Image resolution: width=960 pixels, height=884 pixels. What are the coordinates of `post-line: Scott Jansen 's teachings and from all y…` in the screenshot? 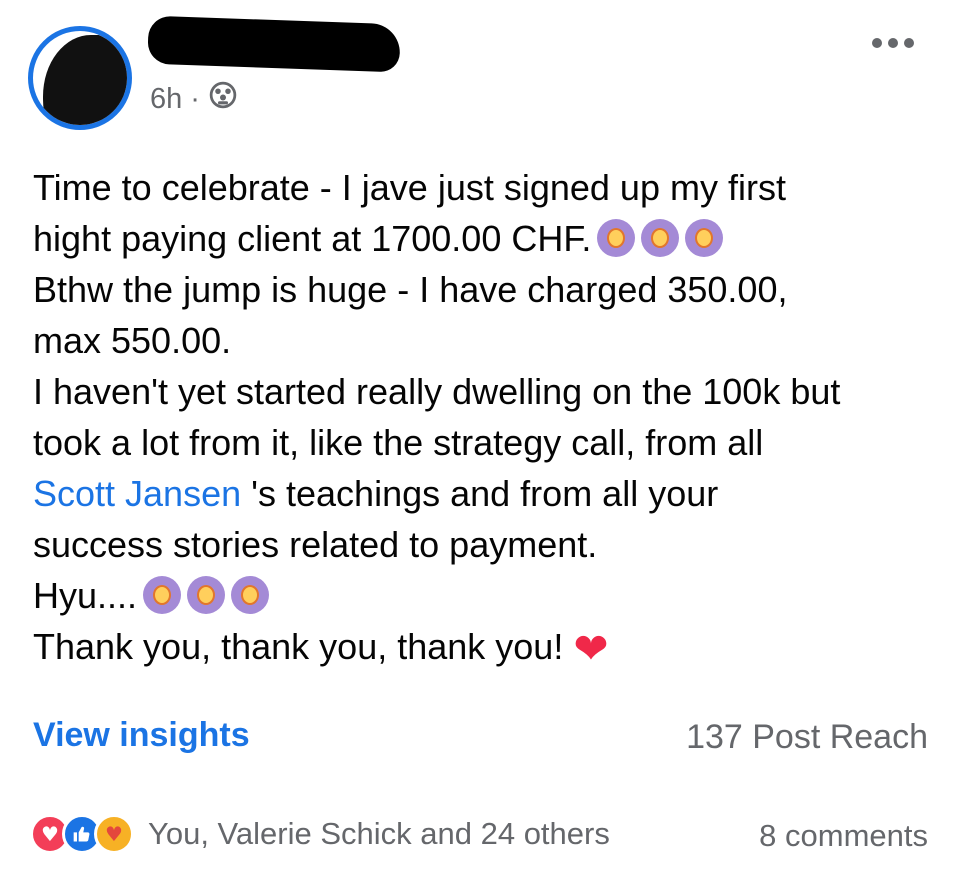 It's located at (376, 493).